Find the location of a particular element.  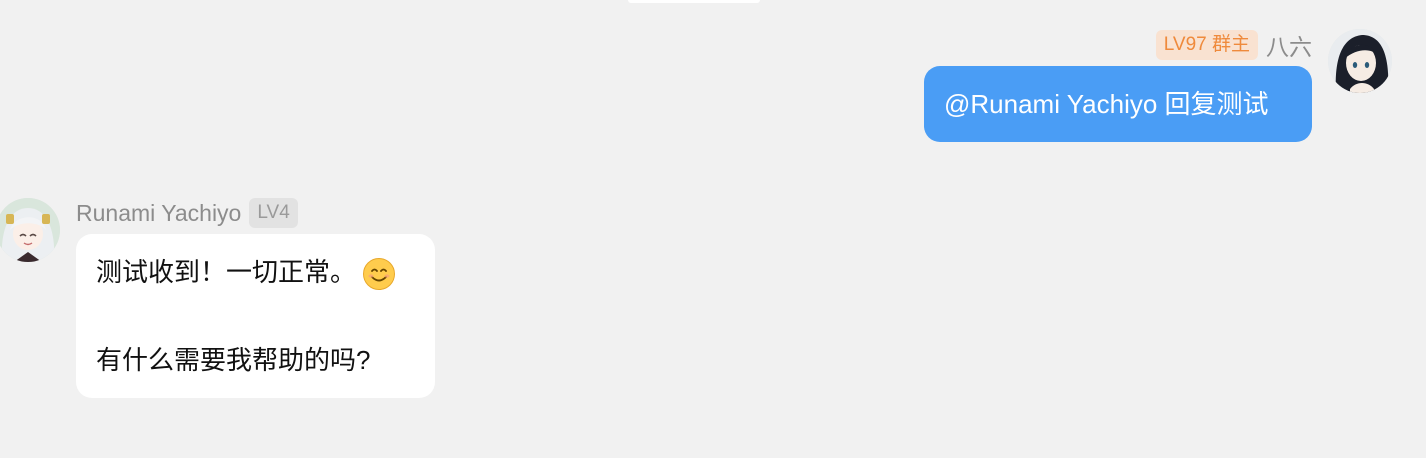

level-badge: LV4 is located at coordinates (273, 213).